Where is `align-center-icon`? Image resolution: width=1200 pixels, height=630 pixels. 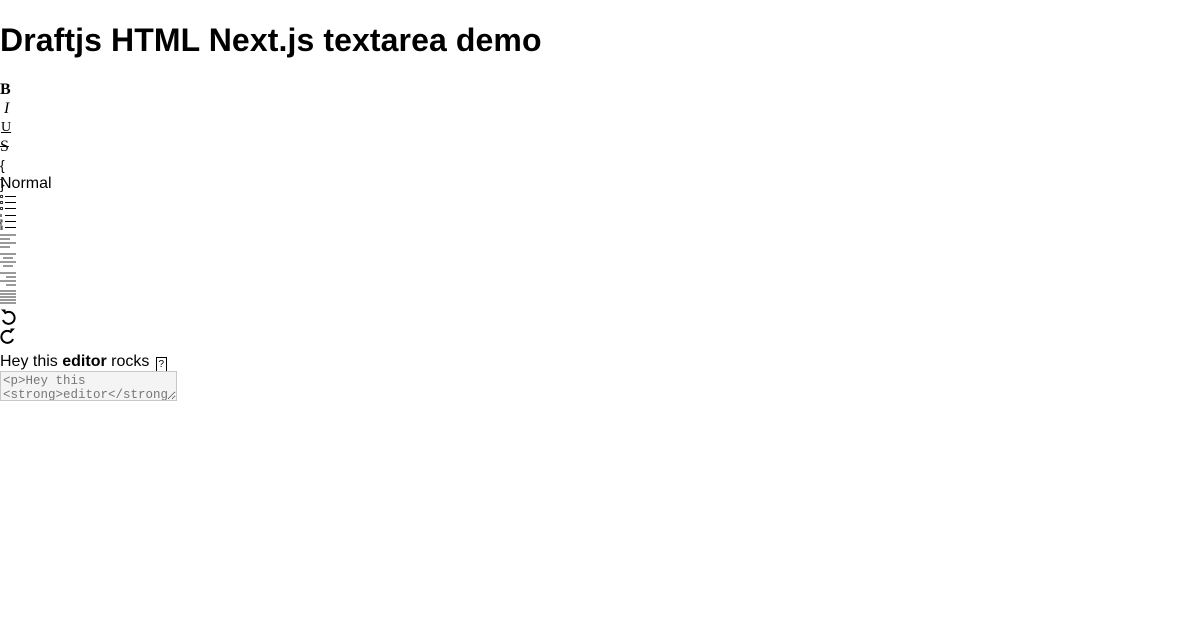 align-center-icon is located at coordinates (8, 260).